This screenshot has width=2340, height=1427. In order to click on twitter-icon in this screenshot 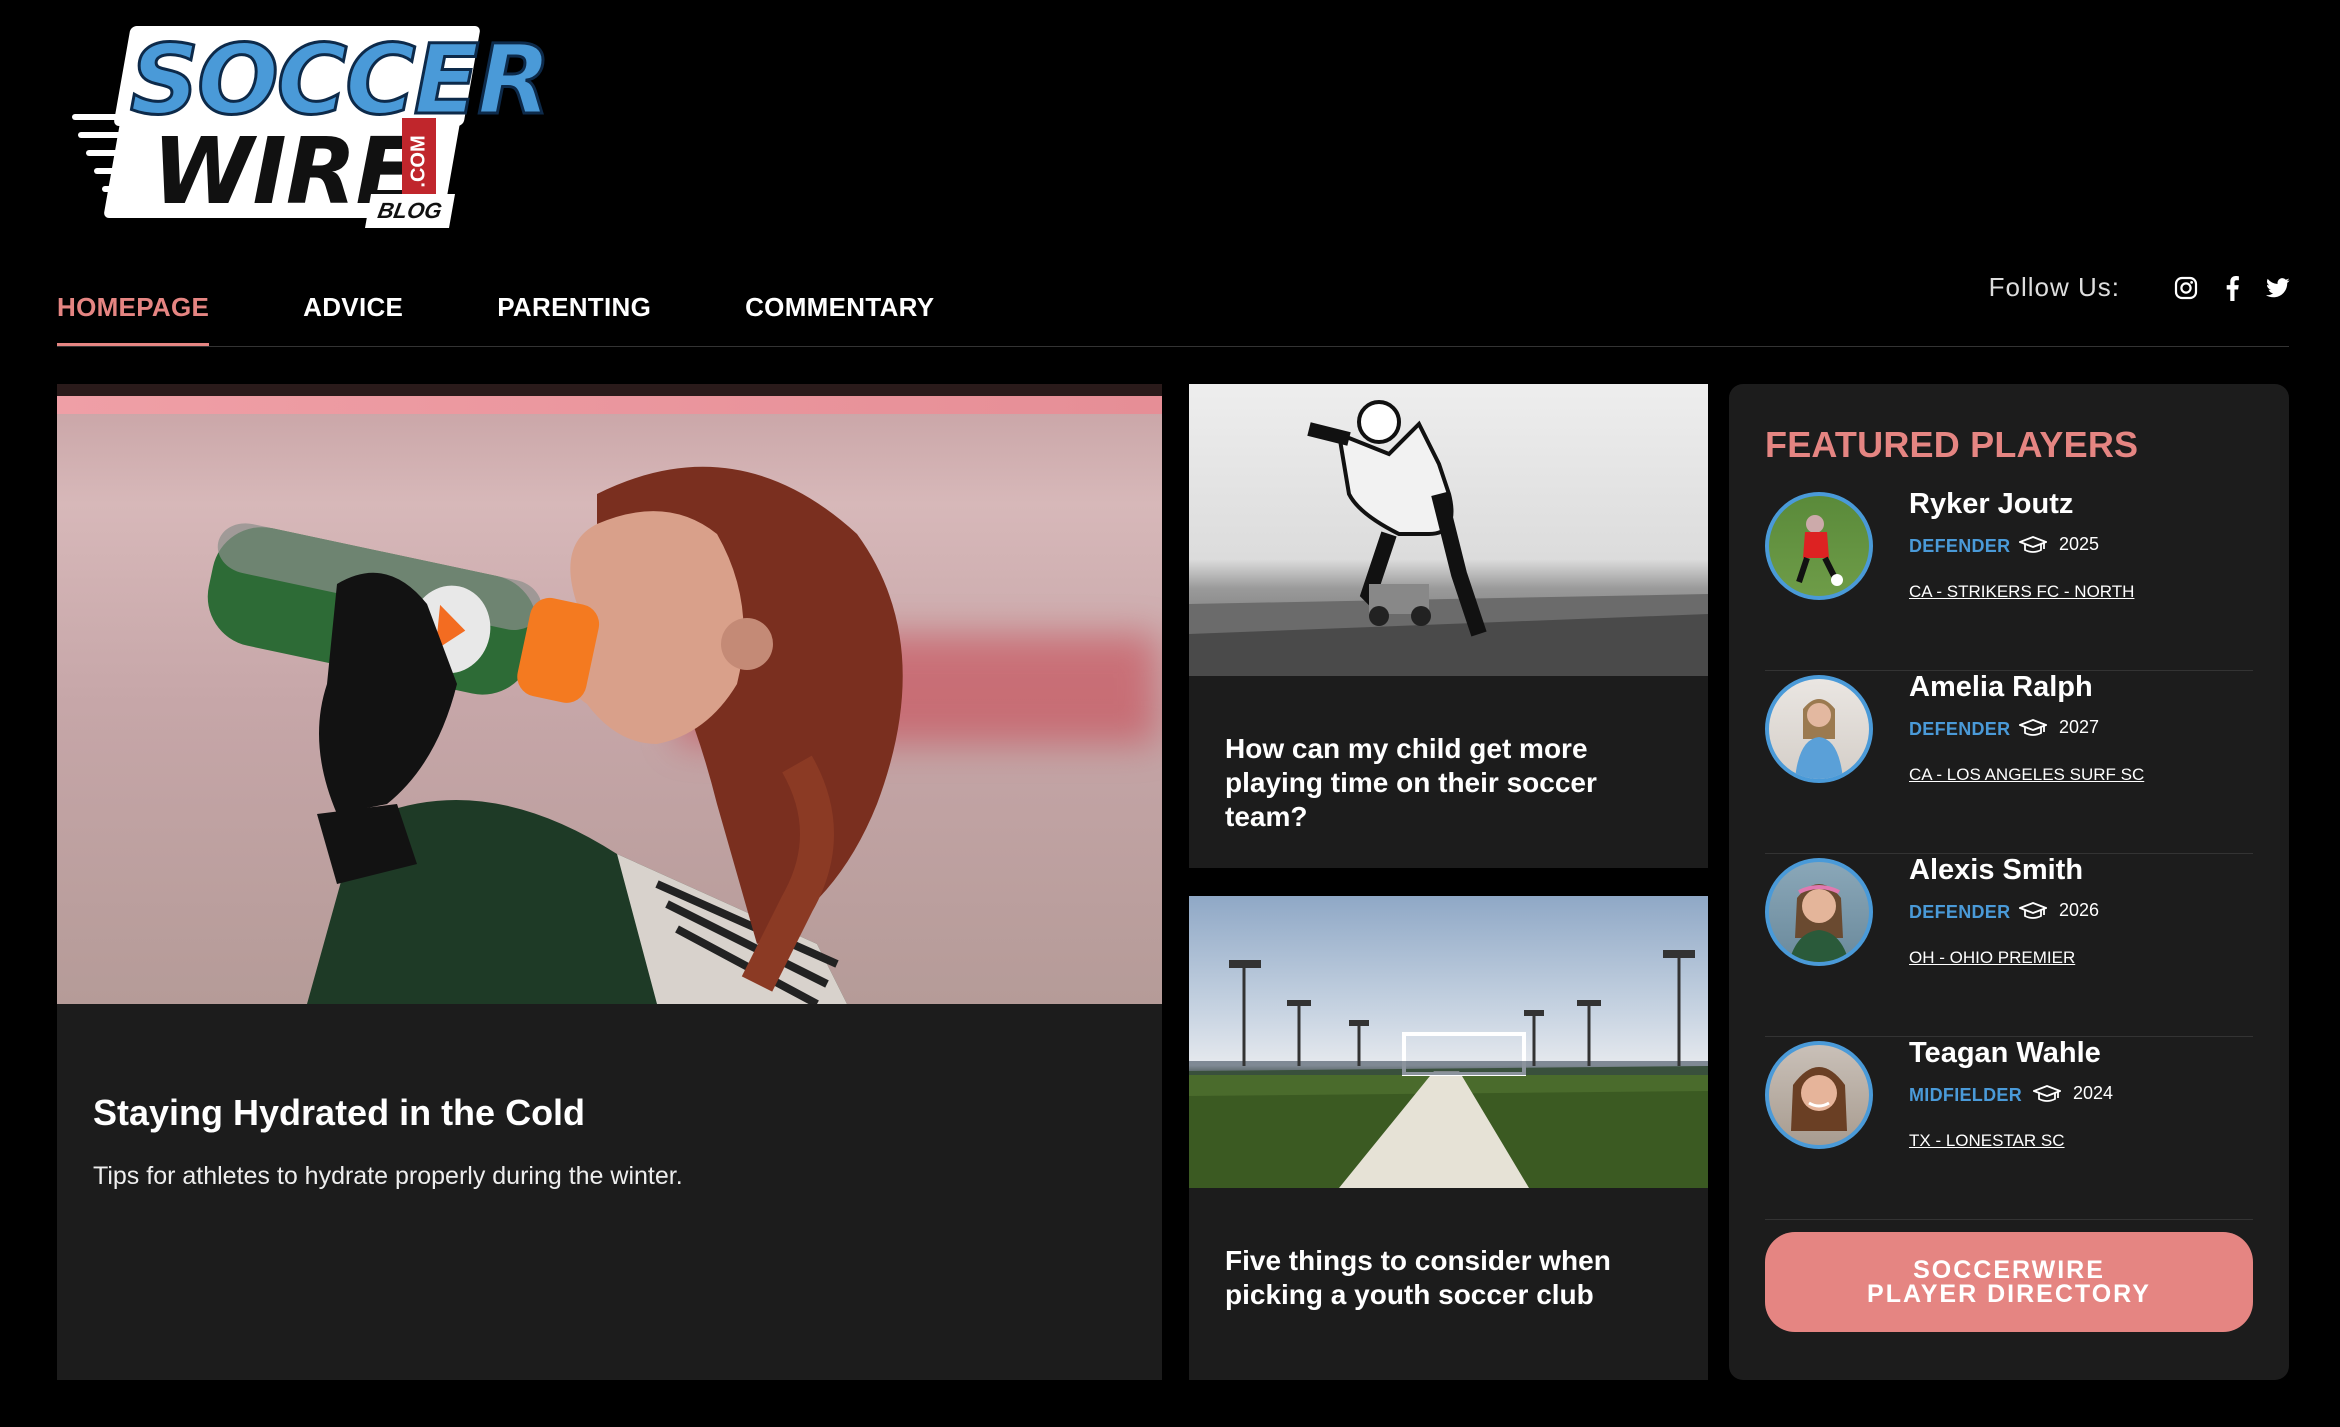, I will do `click(2278, 288)`.